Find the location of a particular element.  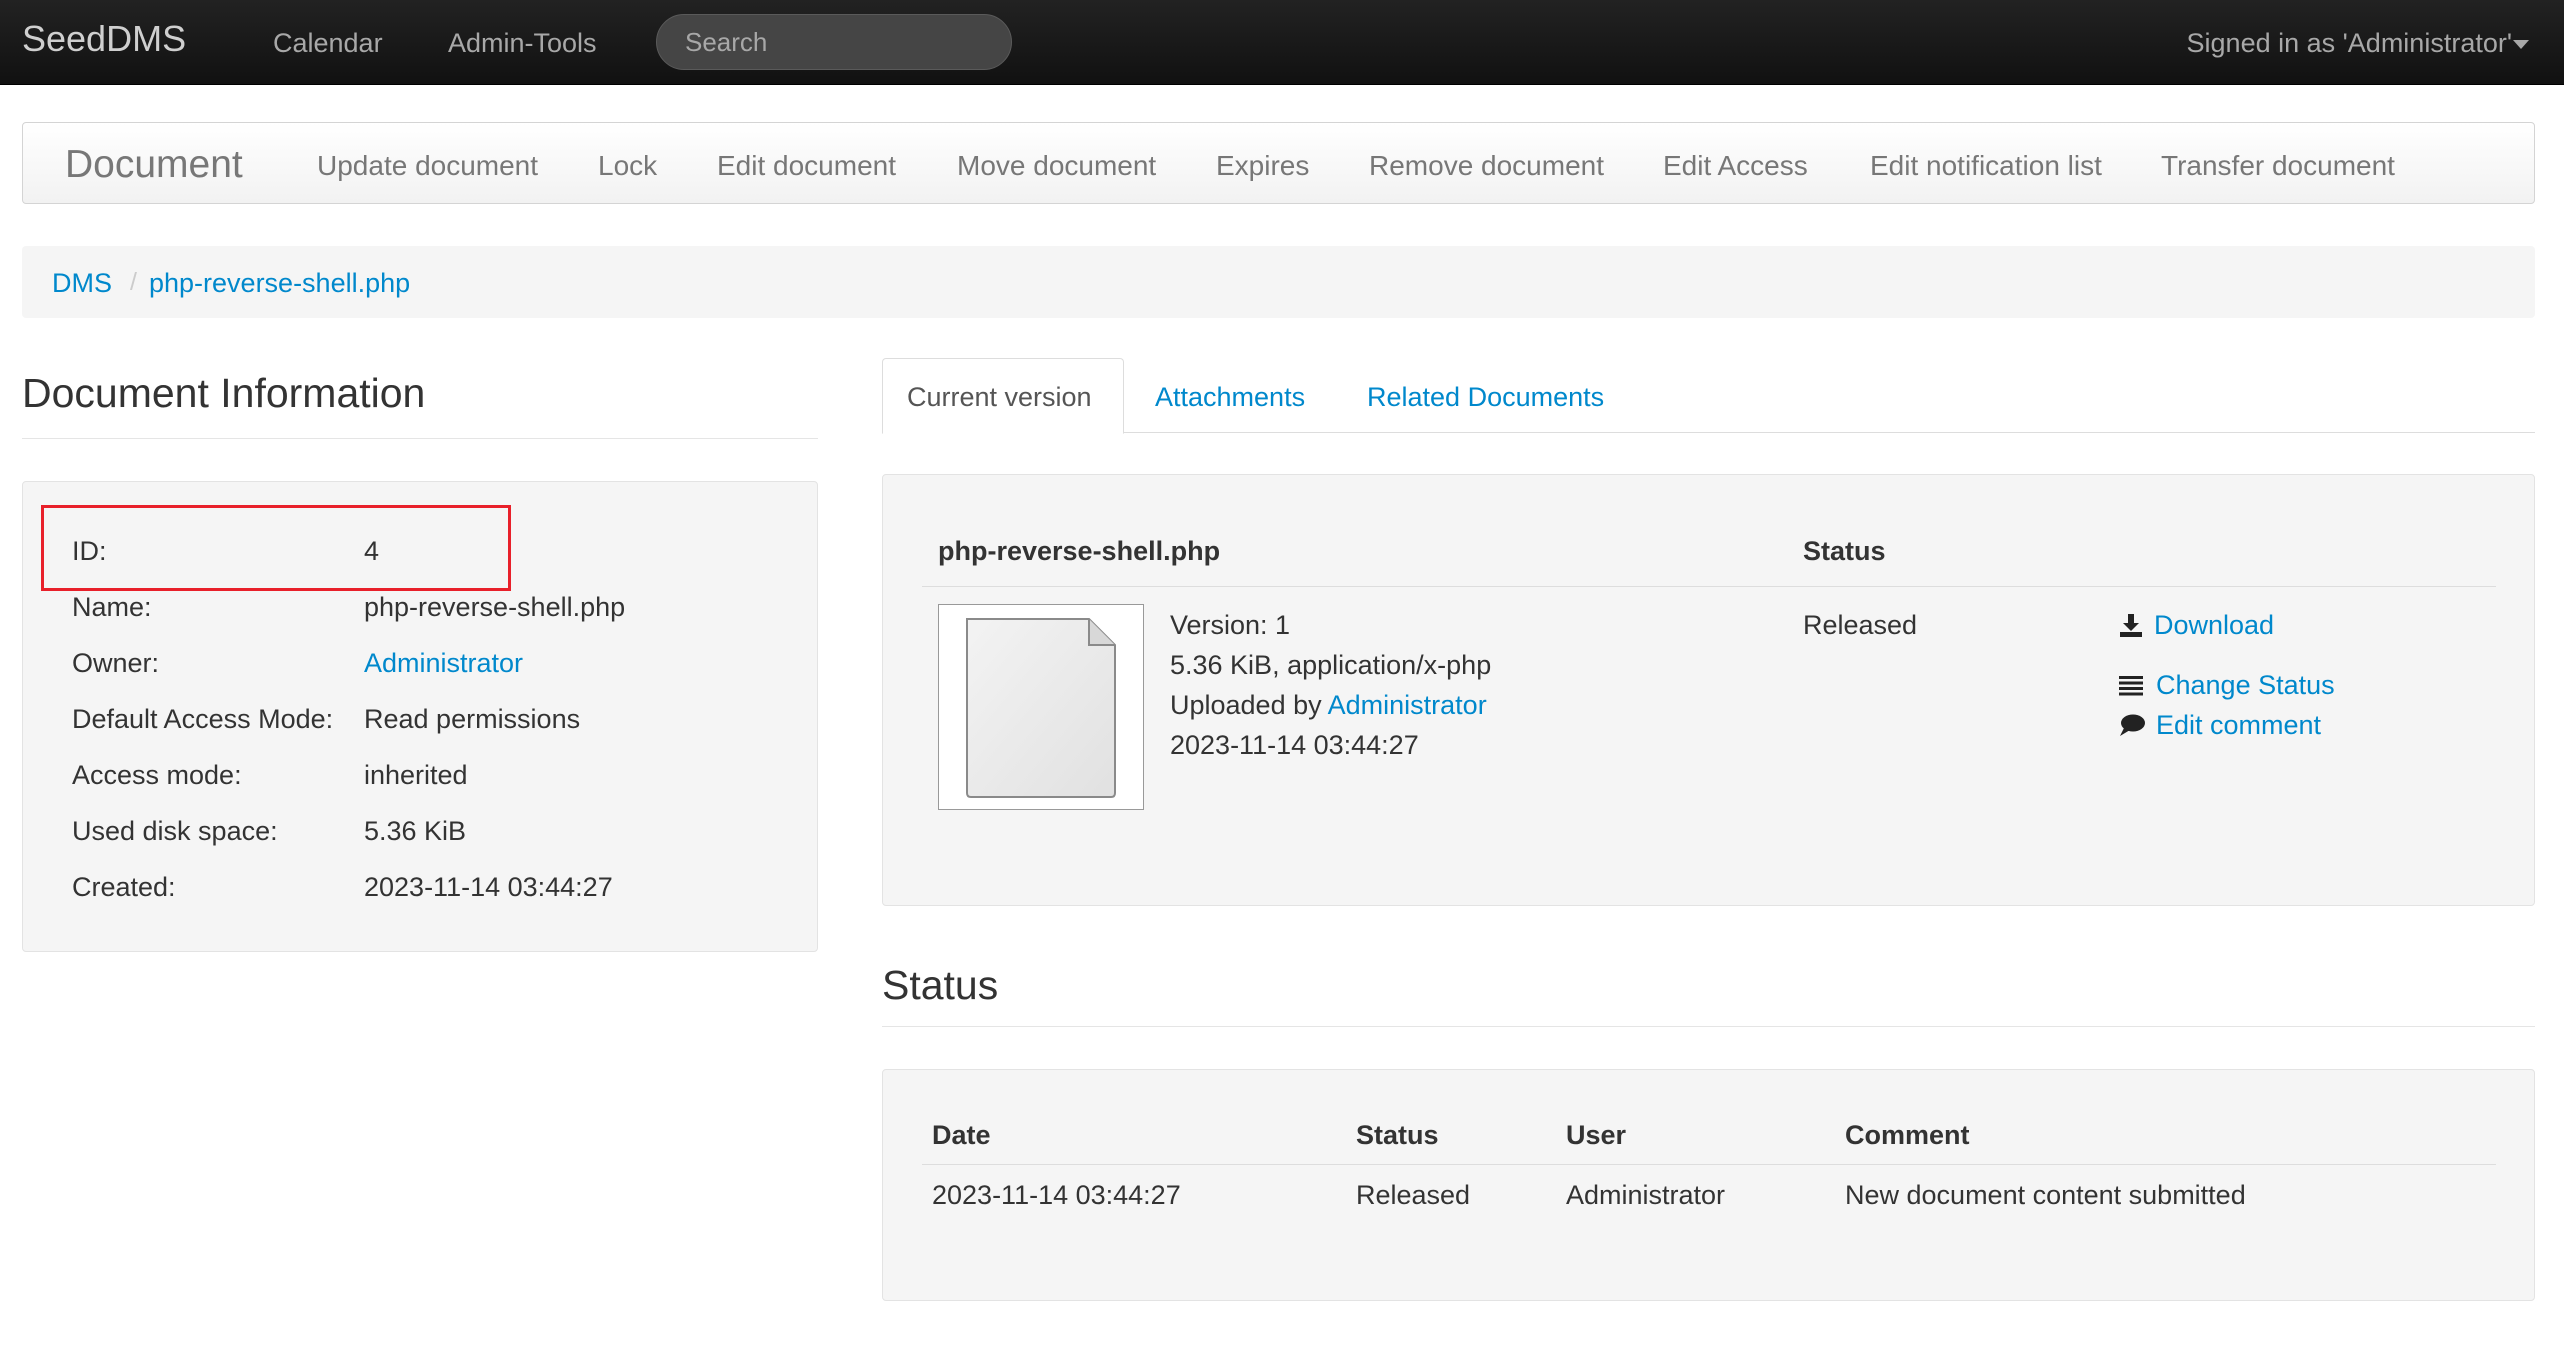

menu-edit-document: Edit document is located at coordinates (806, 166).